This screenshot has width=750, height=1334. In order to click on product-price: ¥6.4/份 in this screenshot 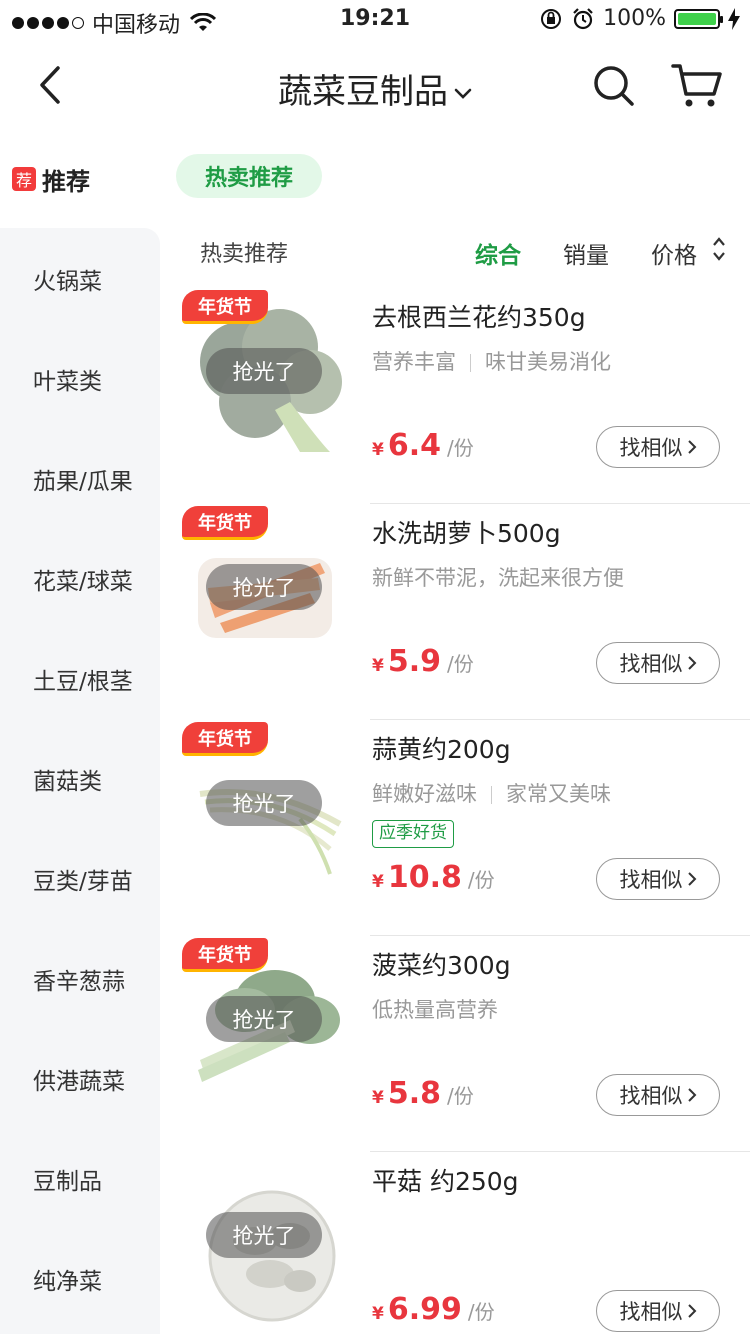, I will do `click(423, 445)`.